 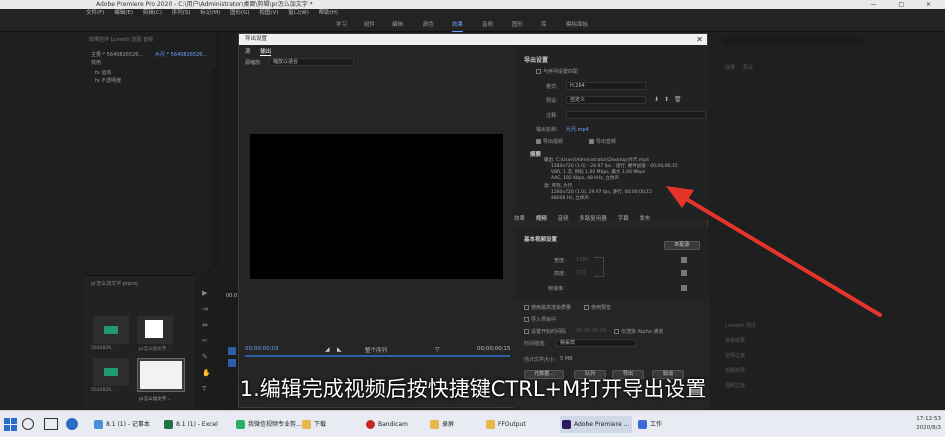 What do you see at coordinates (656, 99) in the screenshot?
I see `save-preset-icon: ⬇` at bounding box center [656, 99].